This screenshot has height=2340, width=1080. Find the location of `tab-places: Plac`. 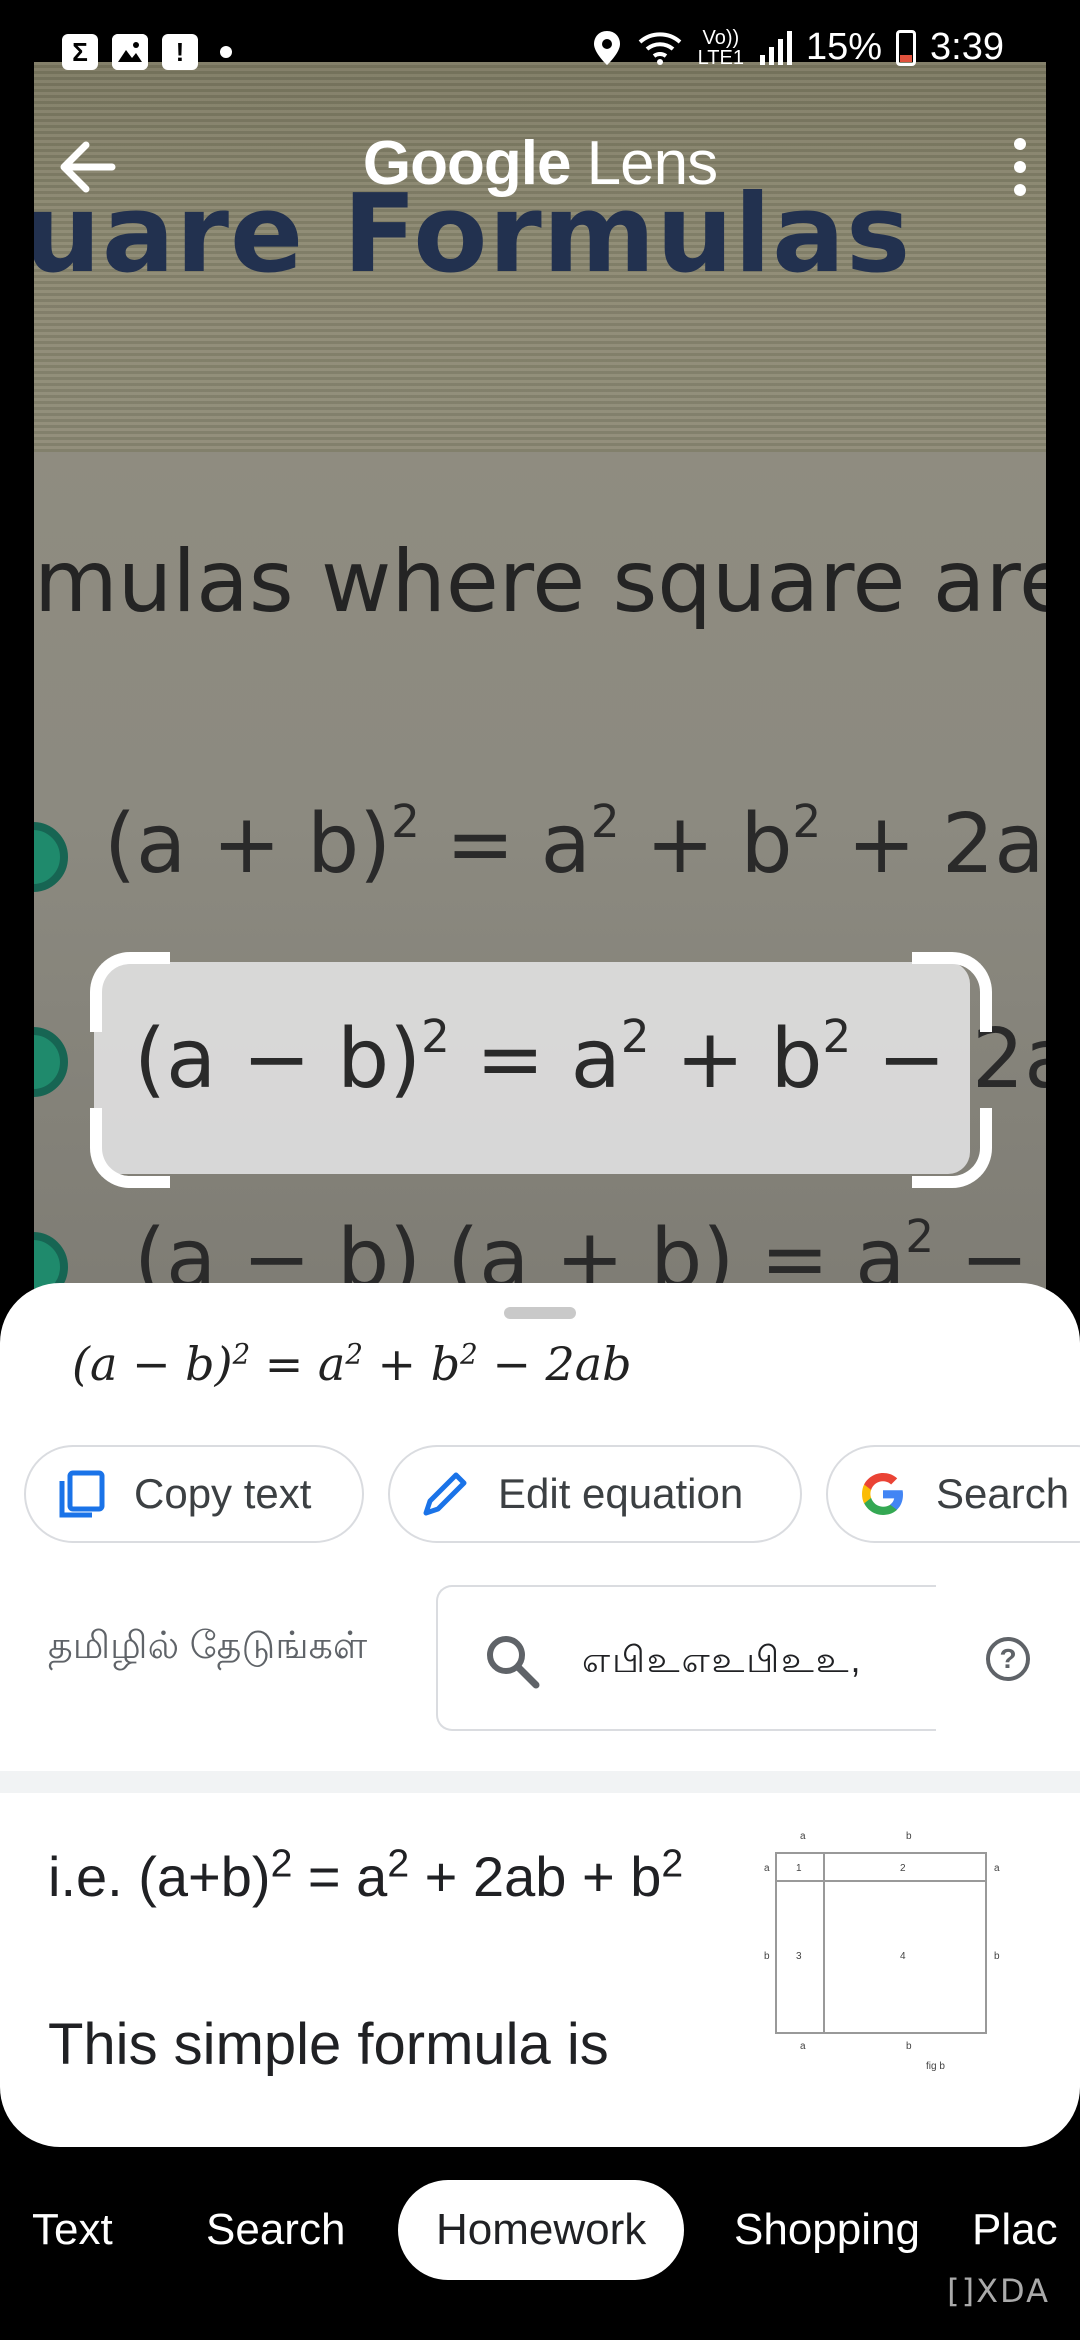

tab-places: Plac is located at coordinates (1015, 2230).